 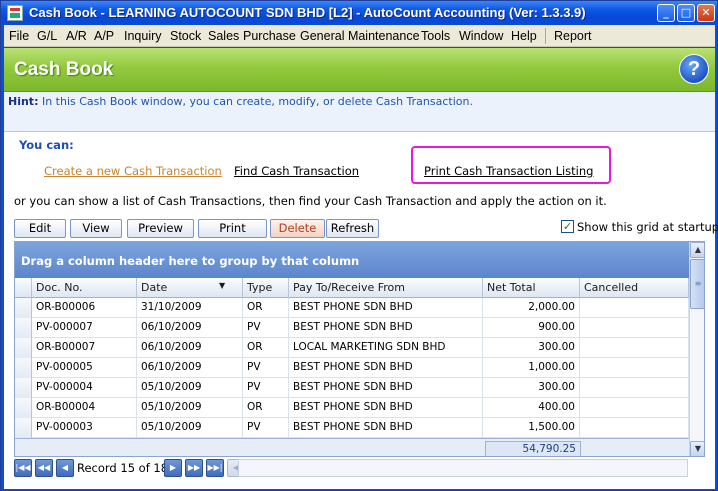 What do you see at coordinates (223, 36) in the screenshot?
I see `menu-sales: Sales` at bounding box center [223, 36].